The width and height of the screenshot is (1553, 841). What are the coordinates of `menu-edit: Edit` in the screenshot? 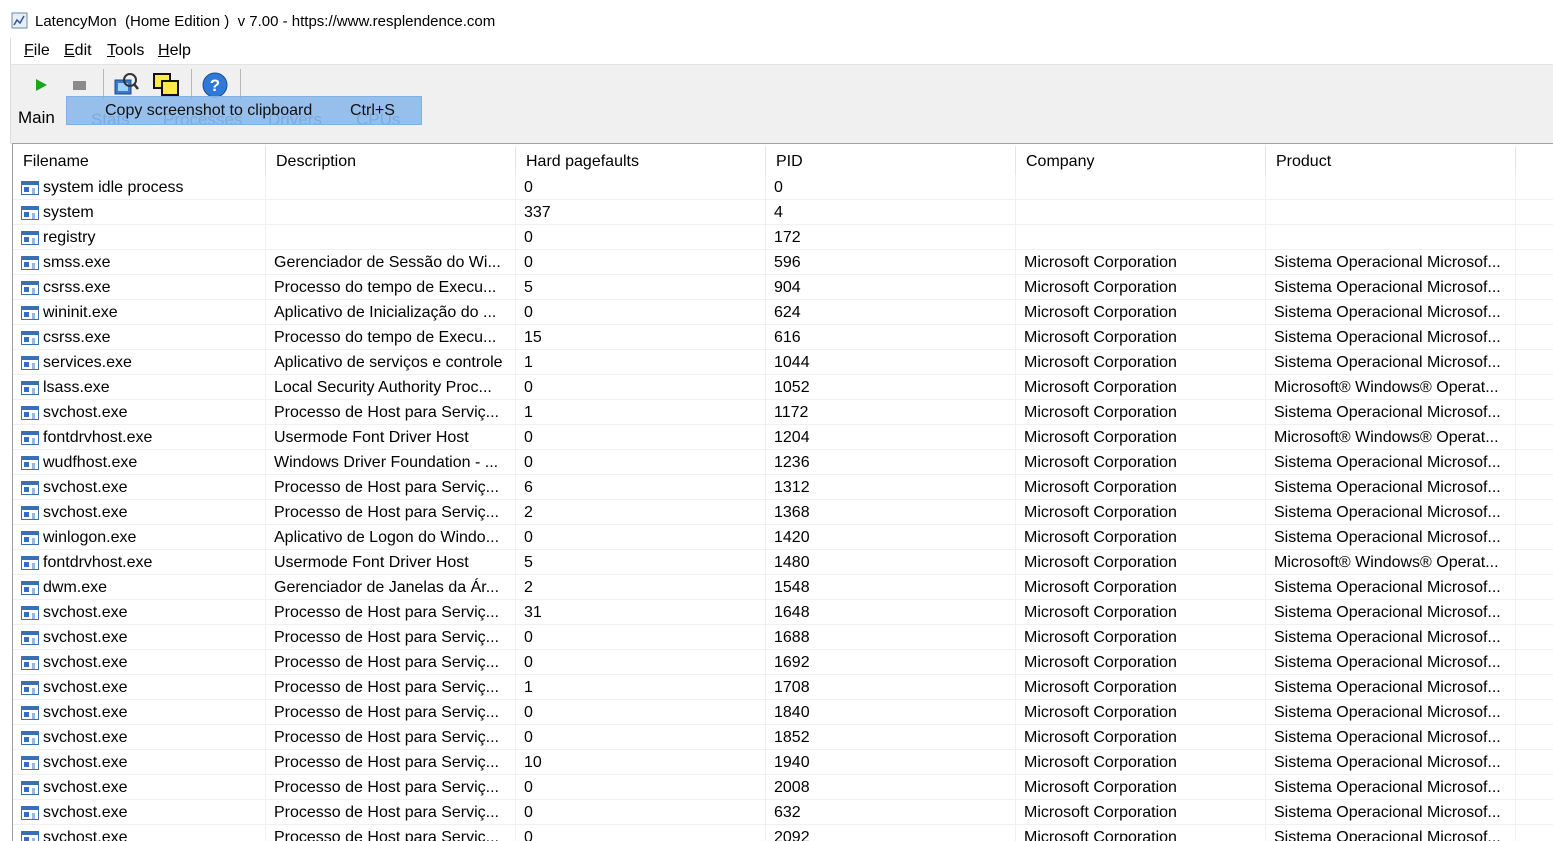 It's located at (78, 51).